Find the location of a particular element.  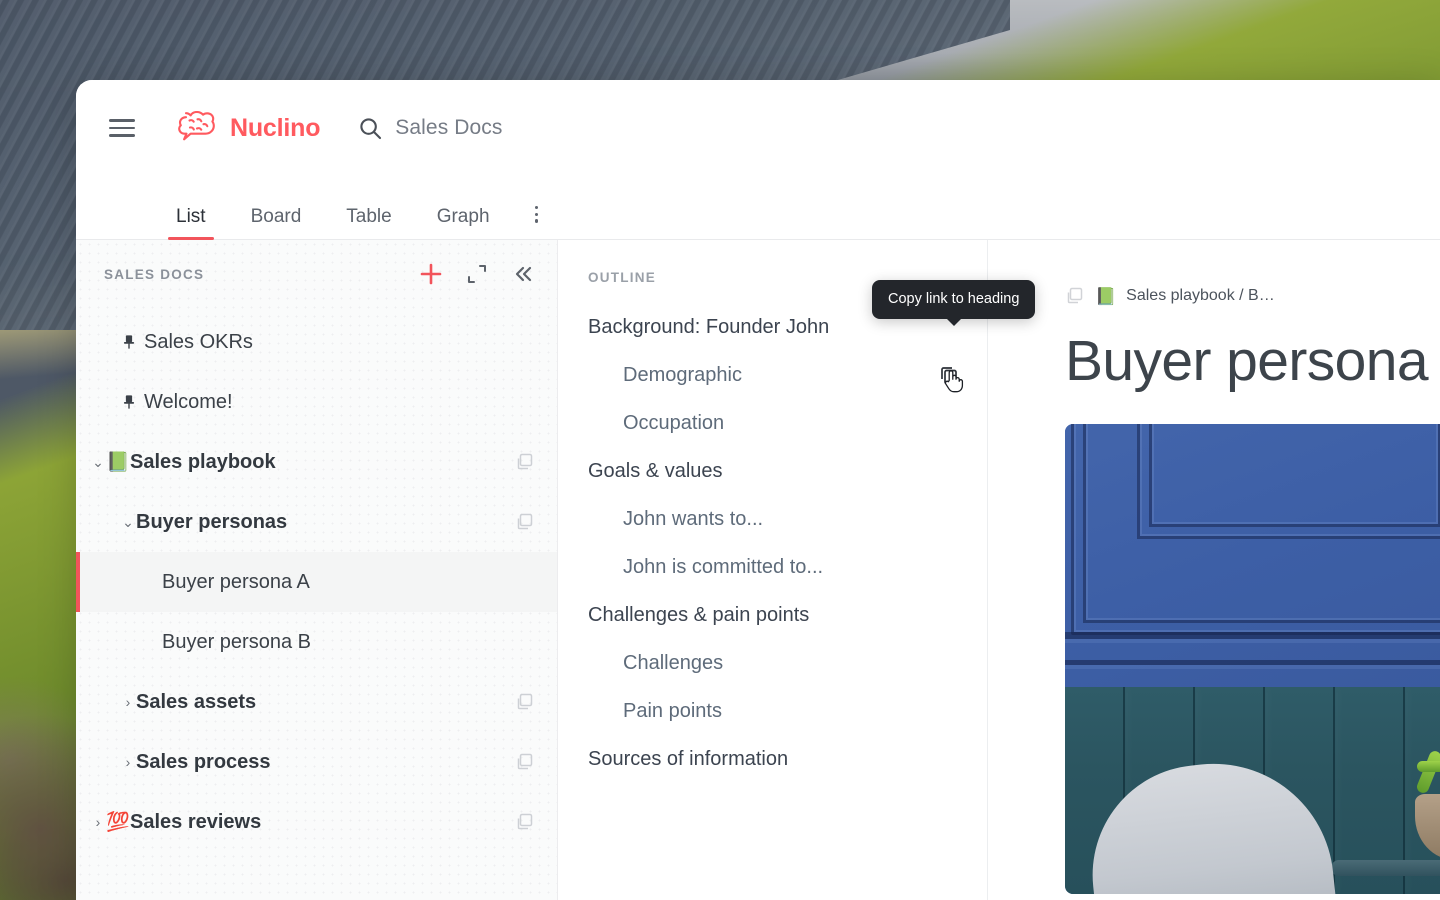

sidebar-item-buyer-personas: ⌄ Buyer personas is located at coordinates (316, 522).